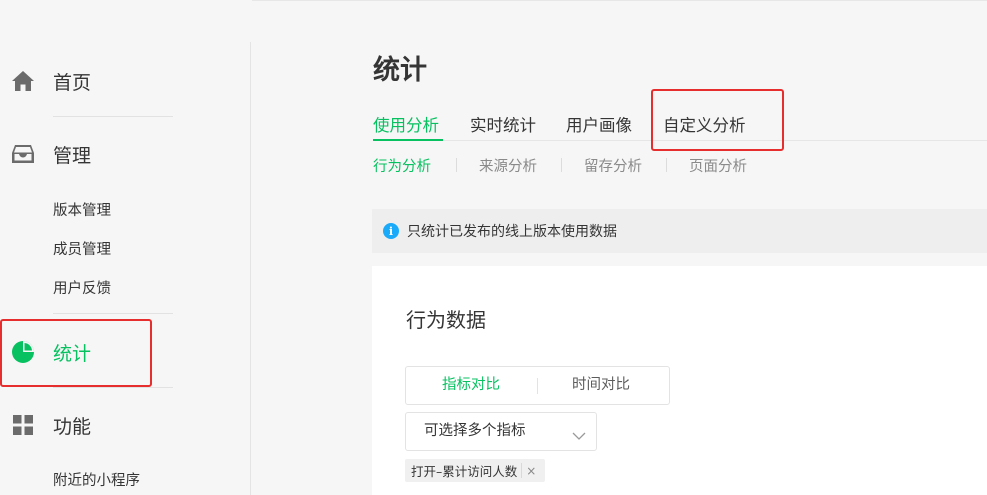 The height and width of the screenshot is (495, 987). Describe the element at coordinates (50, 154) in the screenshot. I see `sidebar-item-manage: 管理` at that location.